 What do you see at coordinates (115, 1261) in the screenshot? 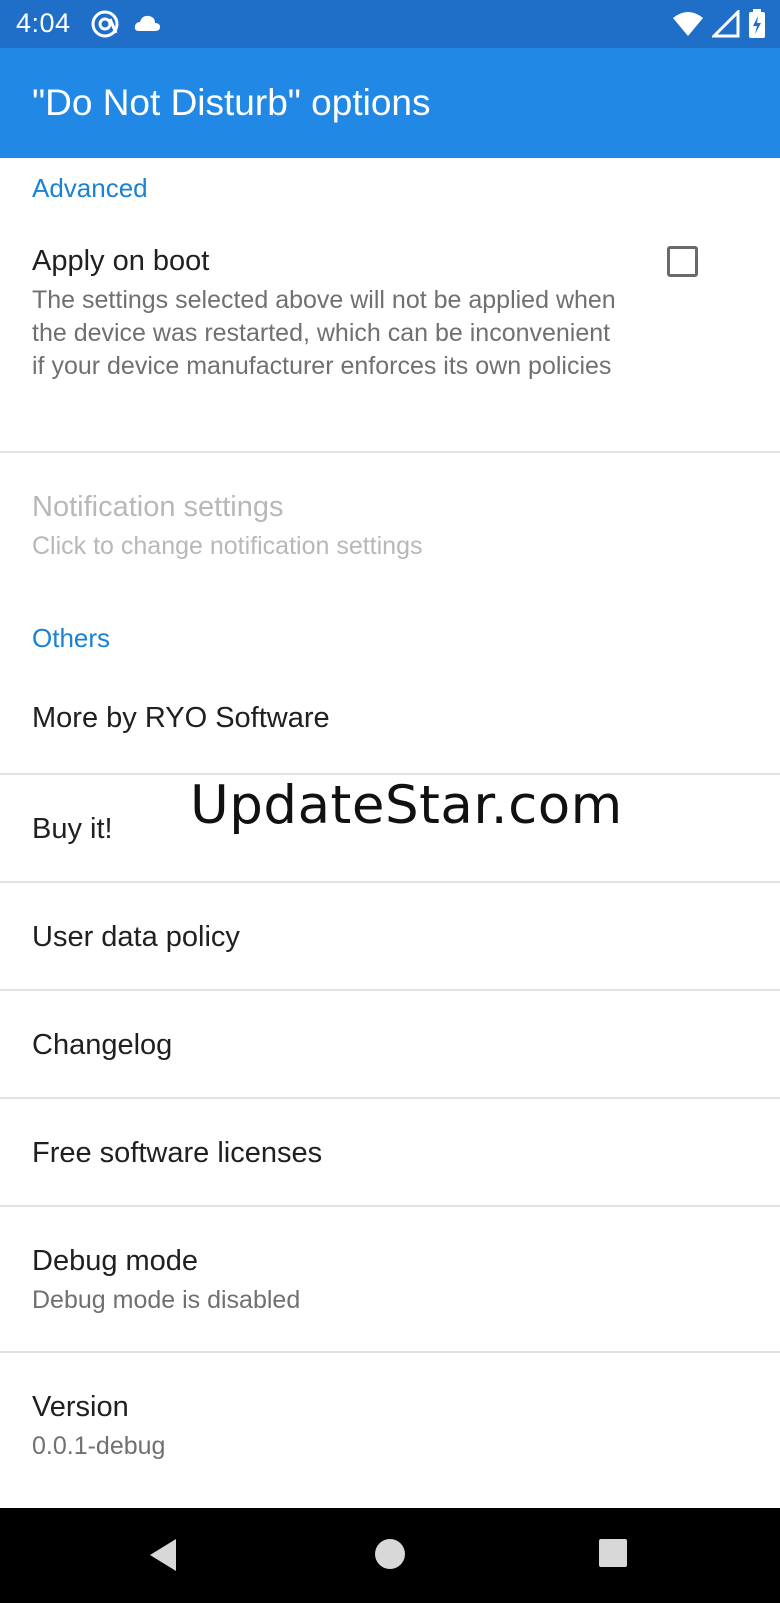
I see `debug-mode-title: Debug mode` at bounding box center [115, 1261].